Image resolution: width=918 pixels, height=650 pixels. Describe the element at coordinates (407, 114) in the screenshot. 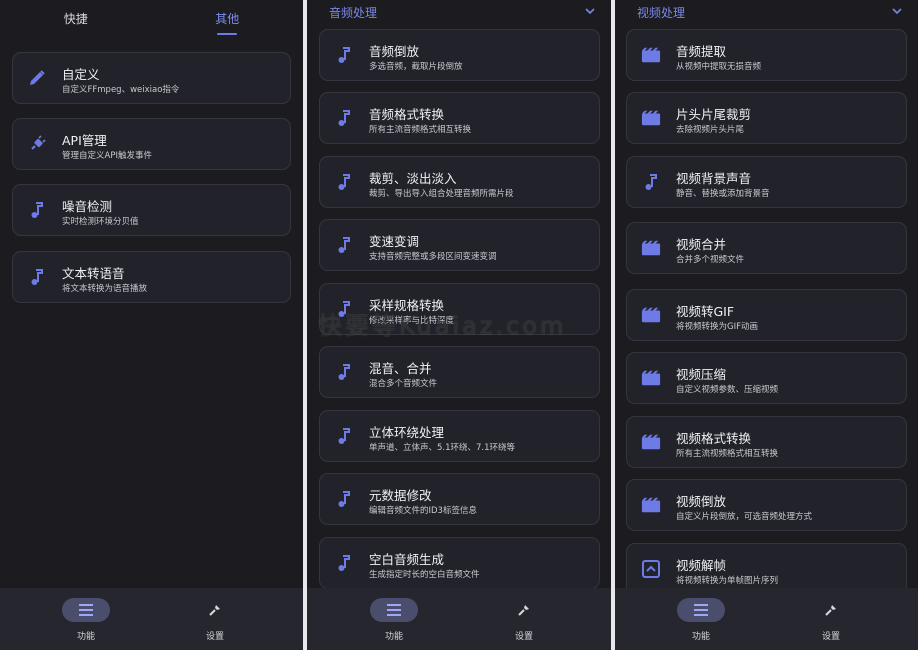

I see `card-title: 音频格式转换` at that location.